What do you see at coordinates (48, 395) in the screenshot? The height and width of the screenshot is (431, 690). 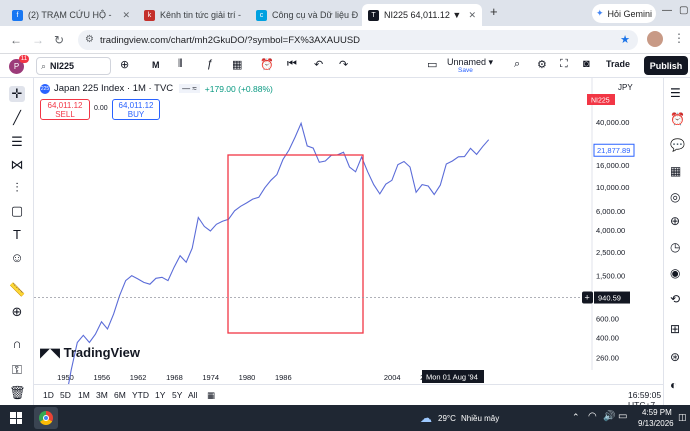 I see `range-1d: 1D` at bounding box center [48, 395].